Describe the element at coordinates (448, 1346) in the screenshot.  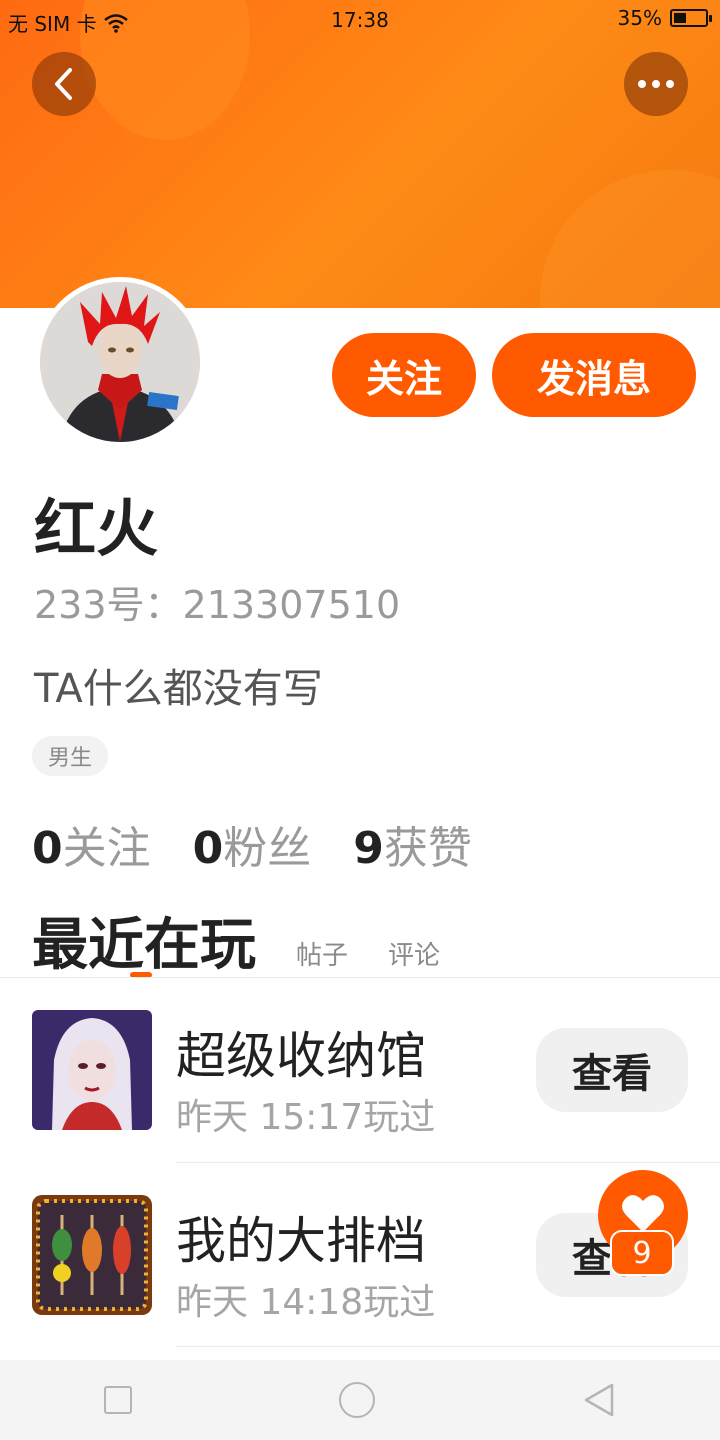
I see `divider` at that location.